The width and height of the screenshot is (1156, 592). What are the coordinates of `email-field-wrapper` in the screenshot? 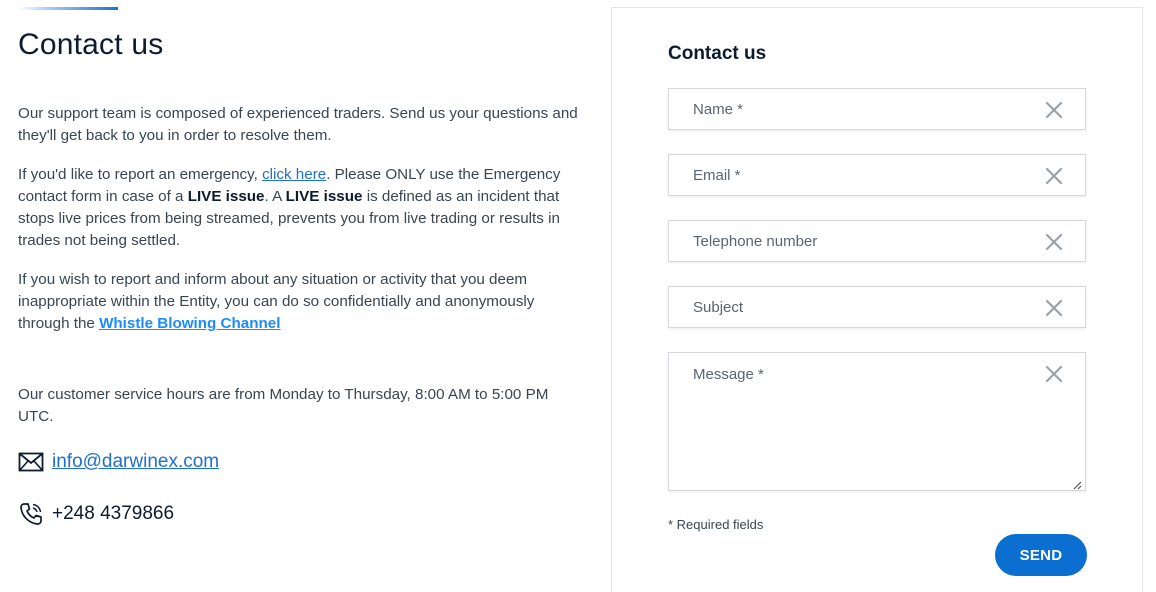 It's located at (877, 175).